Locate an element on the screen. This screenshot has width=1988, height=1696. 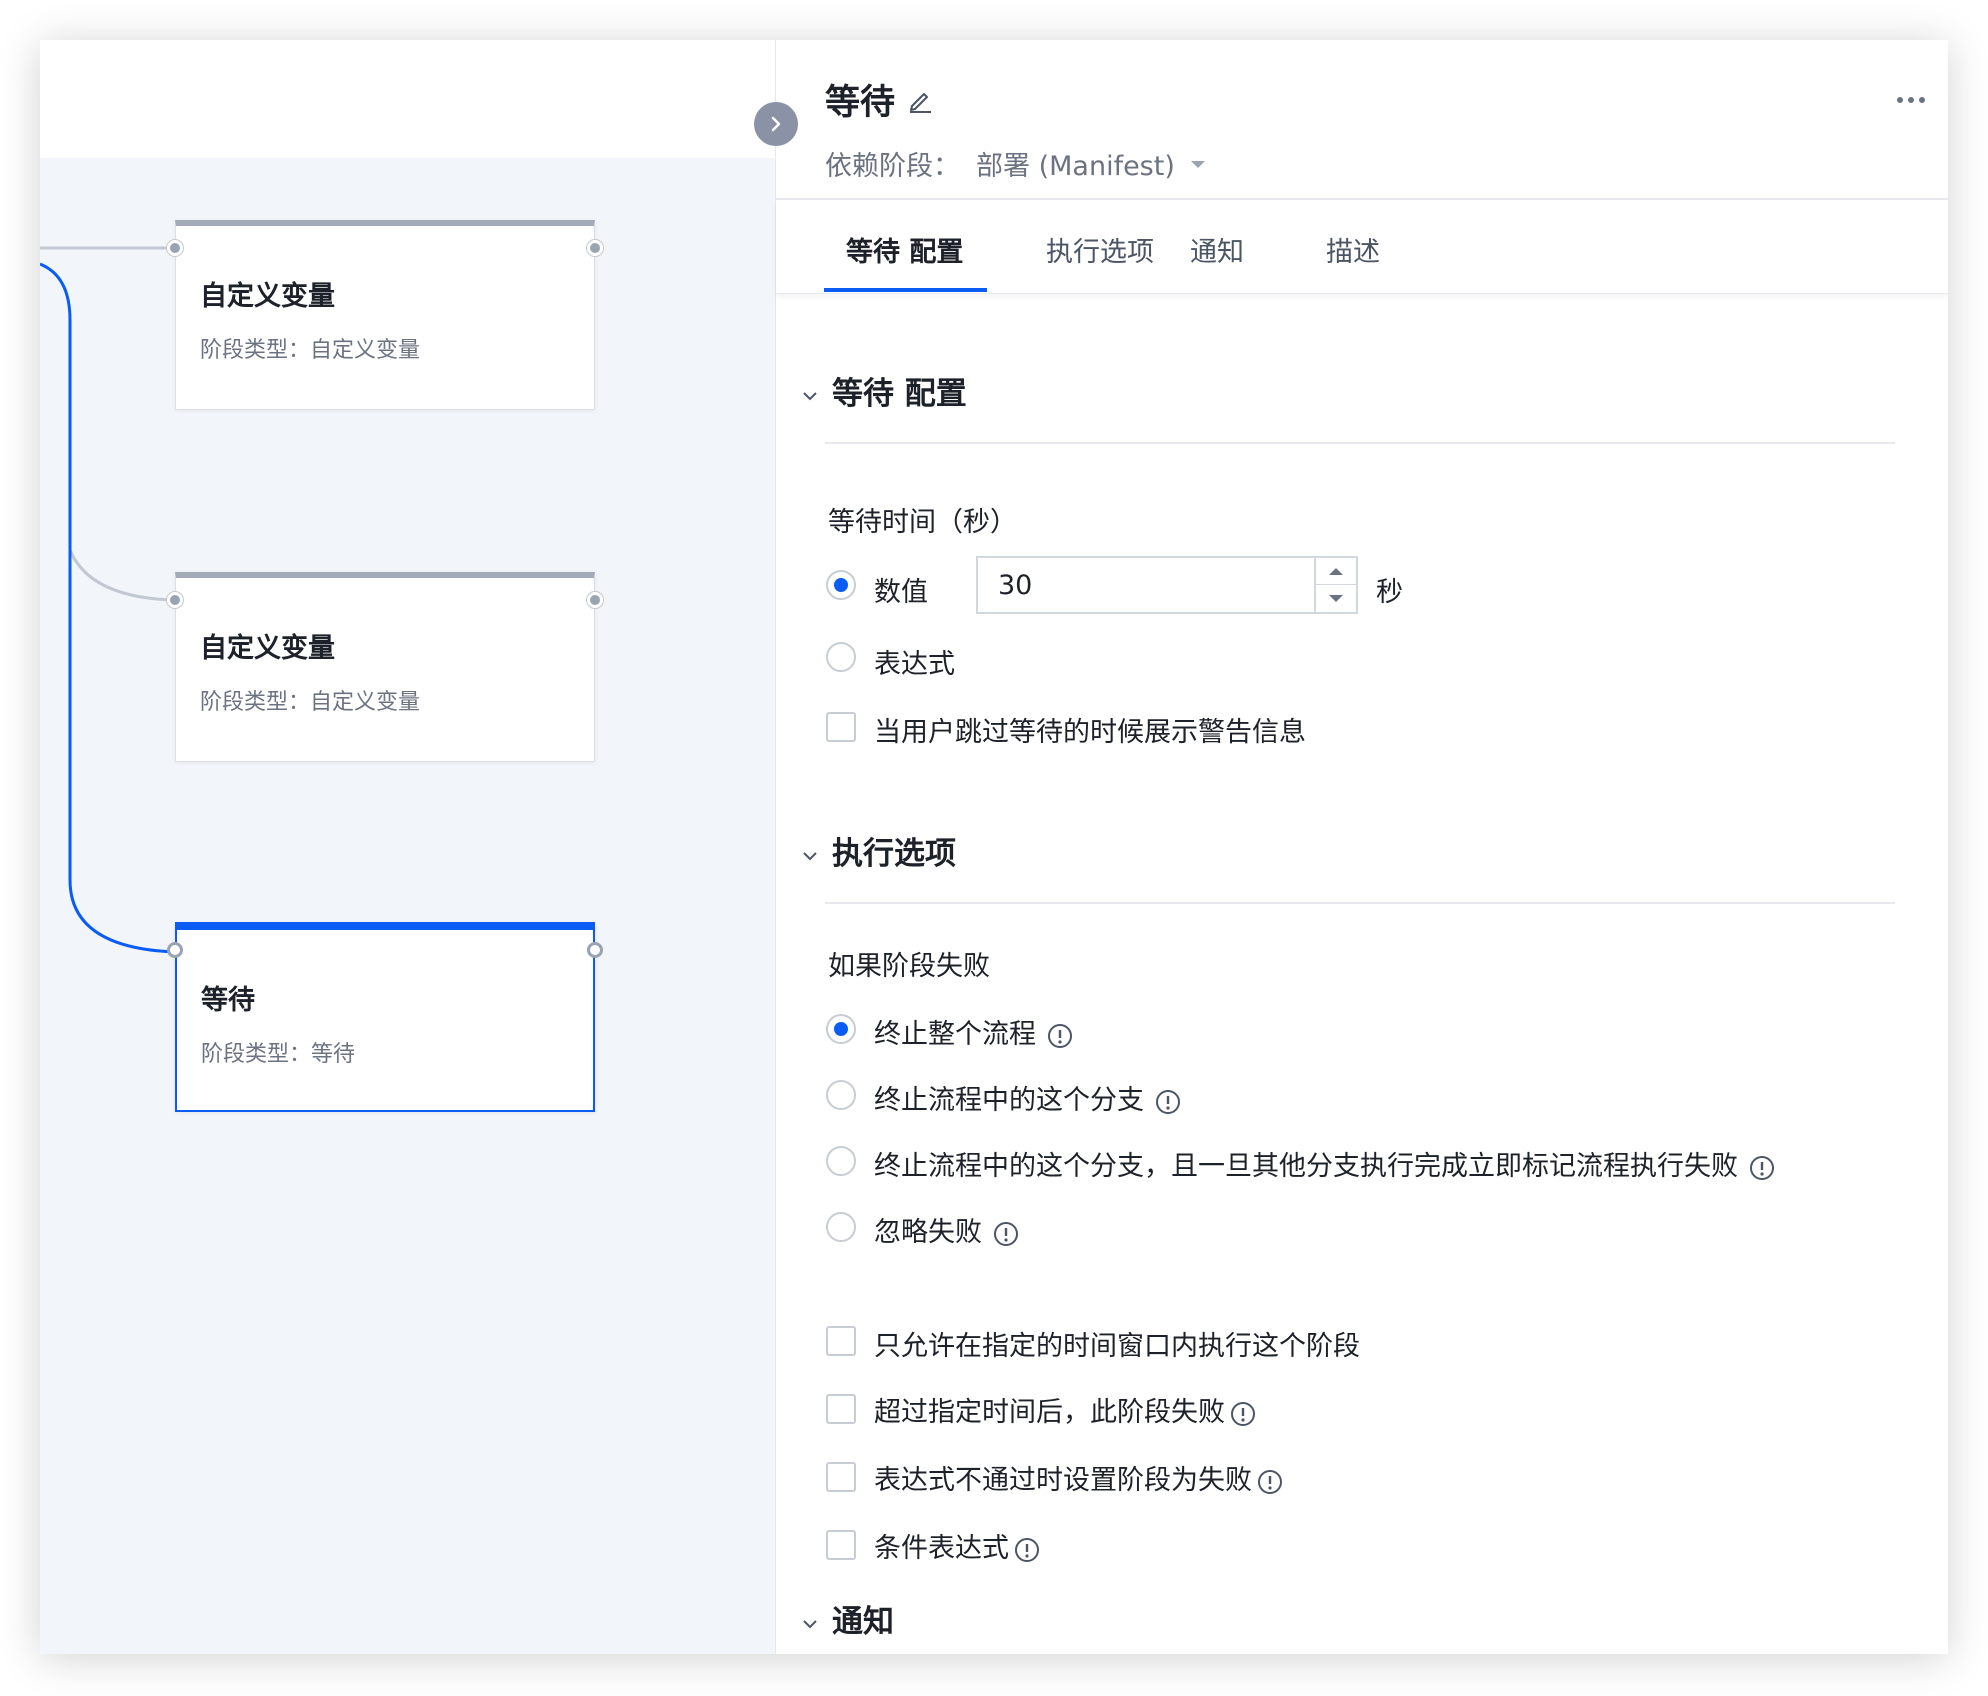
fail-option: 忽略失败 is located at coordinates (947, 1229).